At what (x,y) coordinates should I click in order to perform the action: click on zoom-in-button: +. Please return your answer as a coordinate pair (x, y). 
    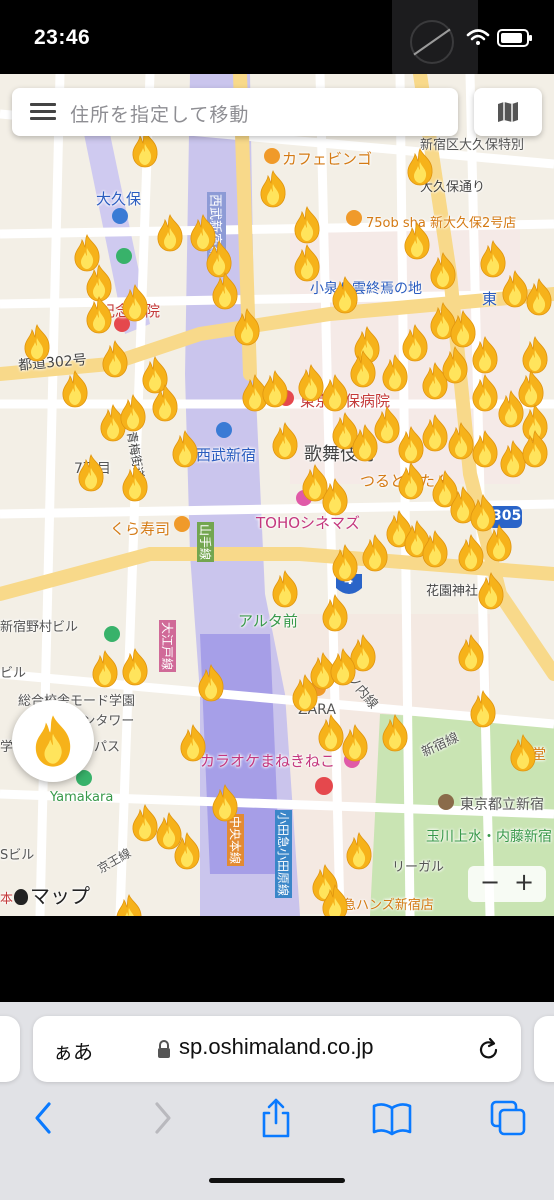
    Looking at the image, I should click on (524, 882).